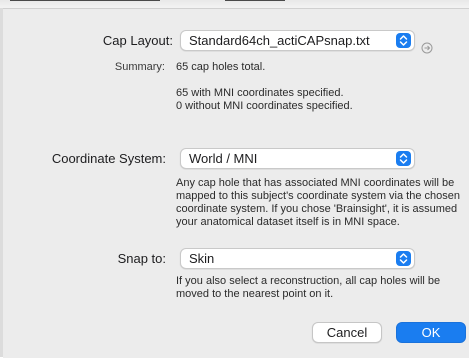 This screenshot has width=469, height=358. Describe the element at coordinates (137, 40) in the screenshot. I see `cap-layout-label: Cap Layout:` at that location.